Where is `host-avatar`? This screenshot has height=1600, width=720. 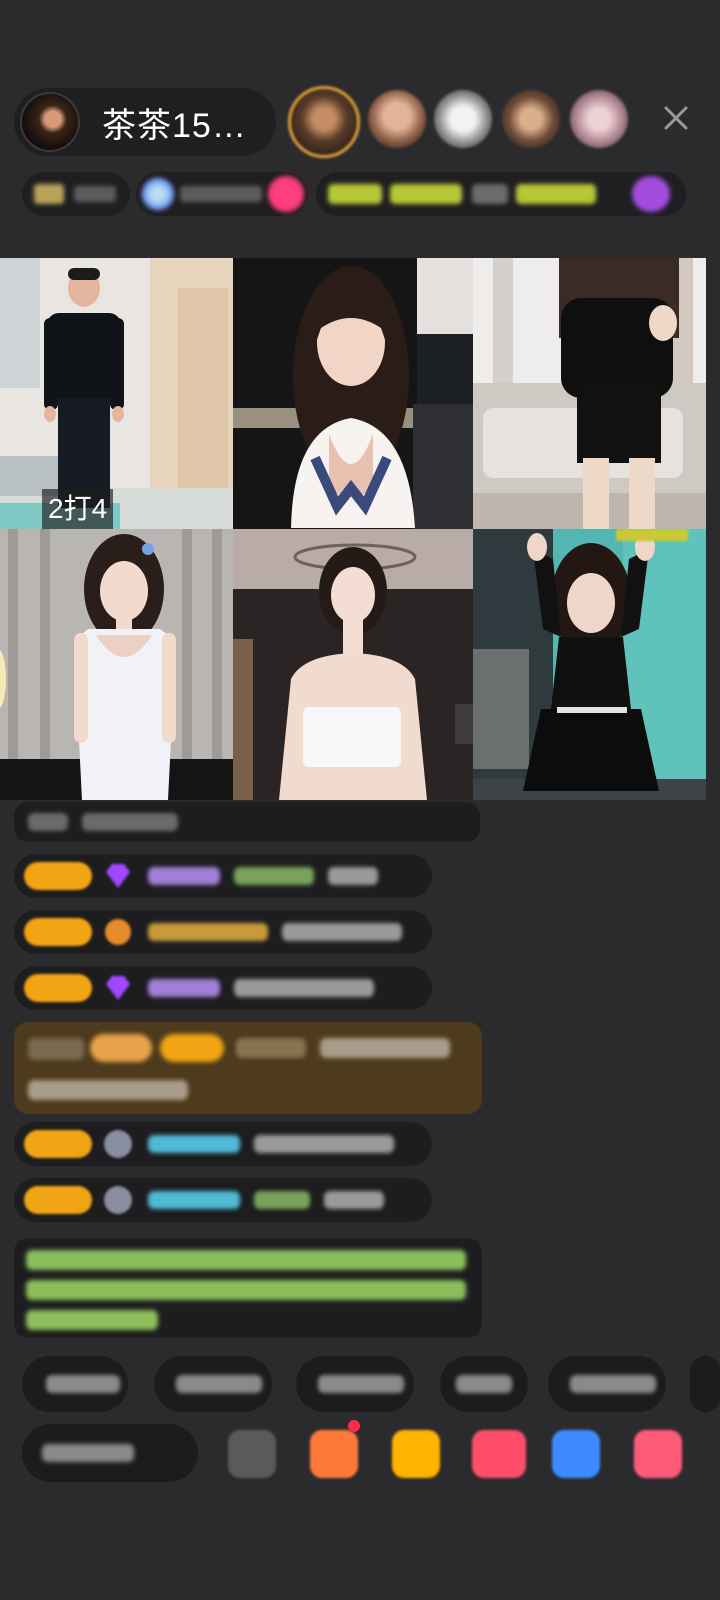
host-avatar is located at coordinates (50, 122).